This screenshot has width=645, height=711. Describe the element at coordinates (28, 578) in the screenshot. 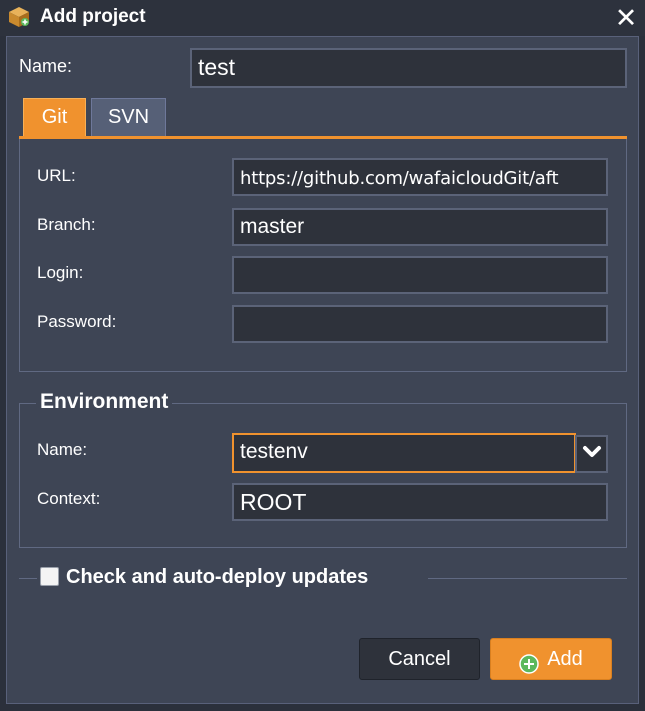

I see `checkbox-rule-left` at that location.